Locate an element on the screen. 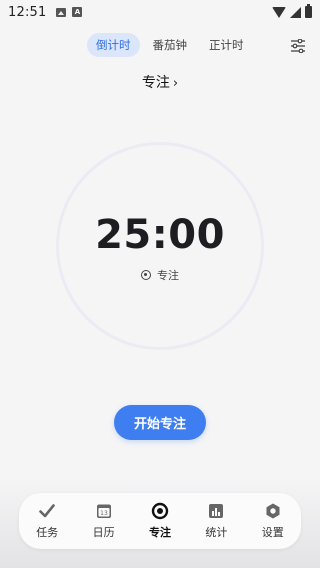 This screenshot has height=568, width=320. sliders-icon is located at coordinates (298, 46).